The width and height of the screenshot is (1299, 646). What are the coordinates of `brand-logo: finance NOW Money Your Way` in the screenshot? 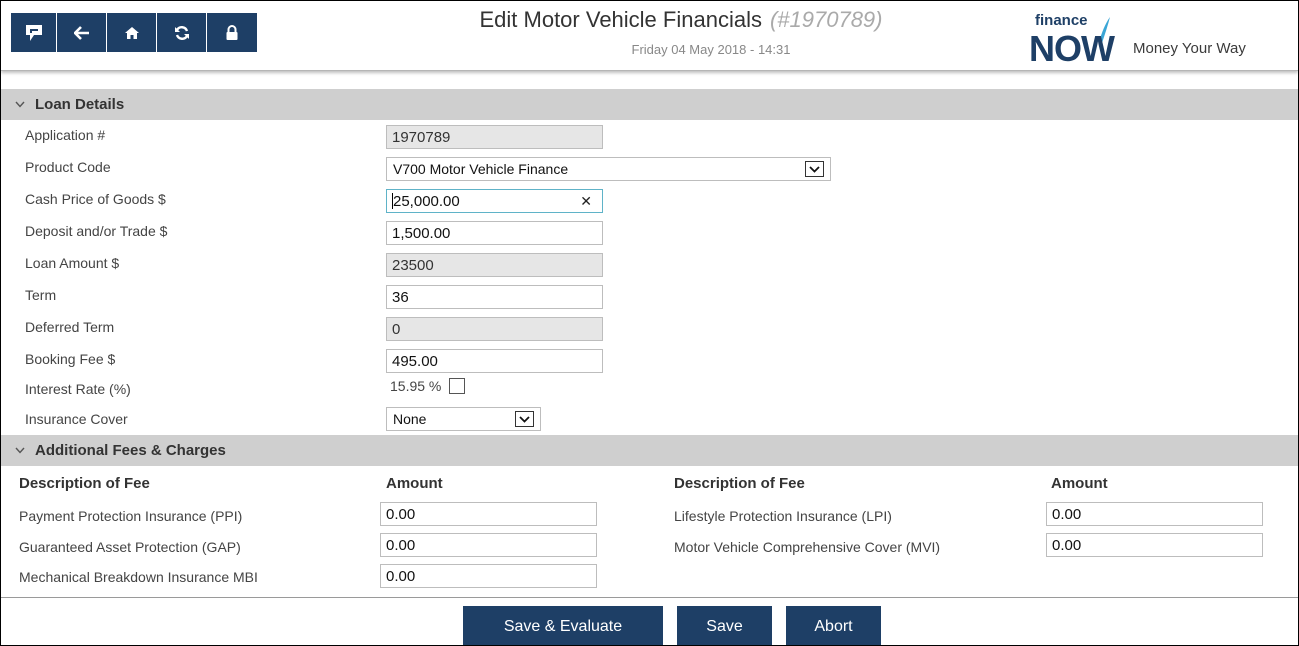 It's located at (1159, 39).